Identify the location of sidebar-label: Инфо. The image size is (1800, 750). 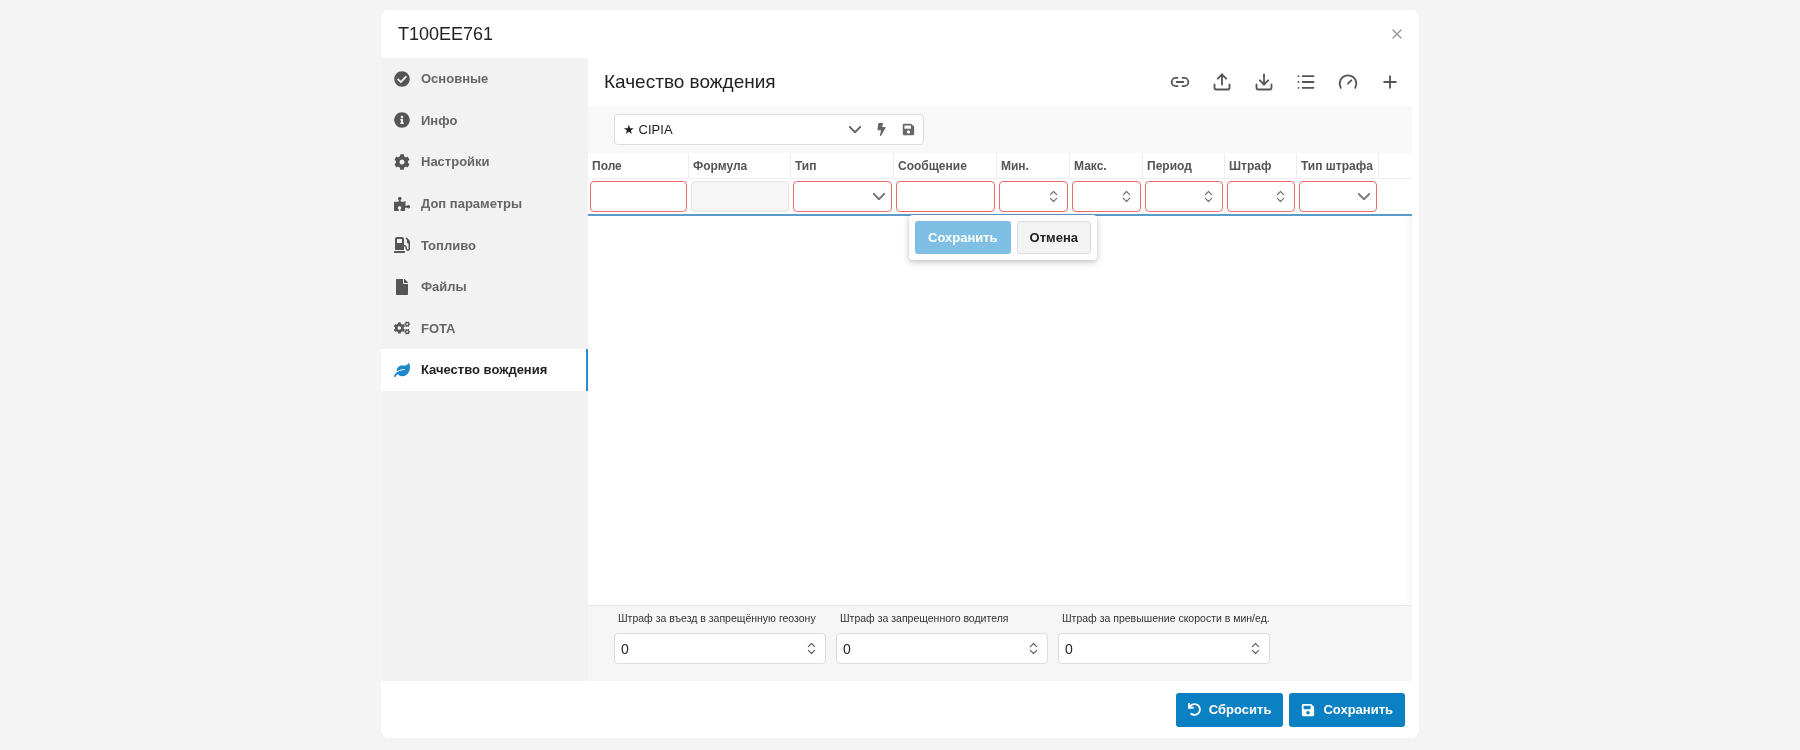
(439, 120).